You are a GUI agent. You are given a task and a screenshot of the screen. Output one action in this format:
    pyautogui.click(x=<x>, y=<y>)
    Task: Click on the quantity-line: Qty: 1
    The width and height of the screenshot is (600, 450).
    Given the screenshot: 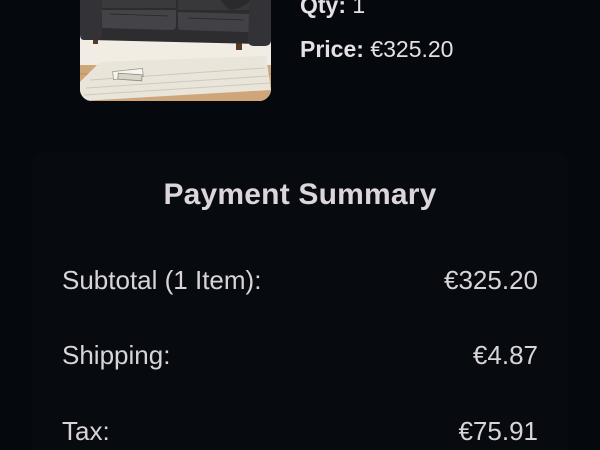 What is the action you would take?
    pyautogui.click(x=332, y=9)
    